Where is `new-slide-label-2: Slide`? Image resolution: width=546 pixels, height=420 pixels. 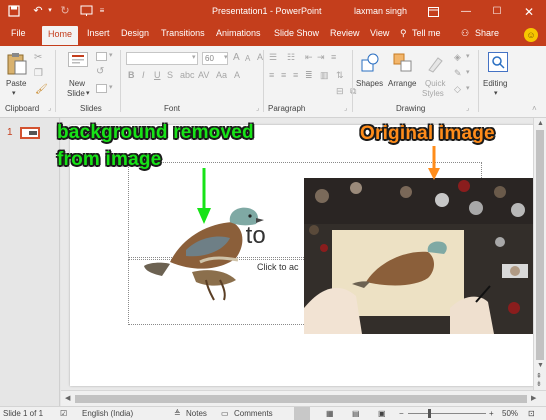 new-slide-label-2: Slide is located at coordinates (76, 93).